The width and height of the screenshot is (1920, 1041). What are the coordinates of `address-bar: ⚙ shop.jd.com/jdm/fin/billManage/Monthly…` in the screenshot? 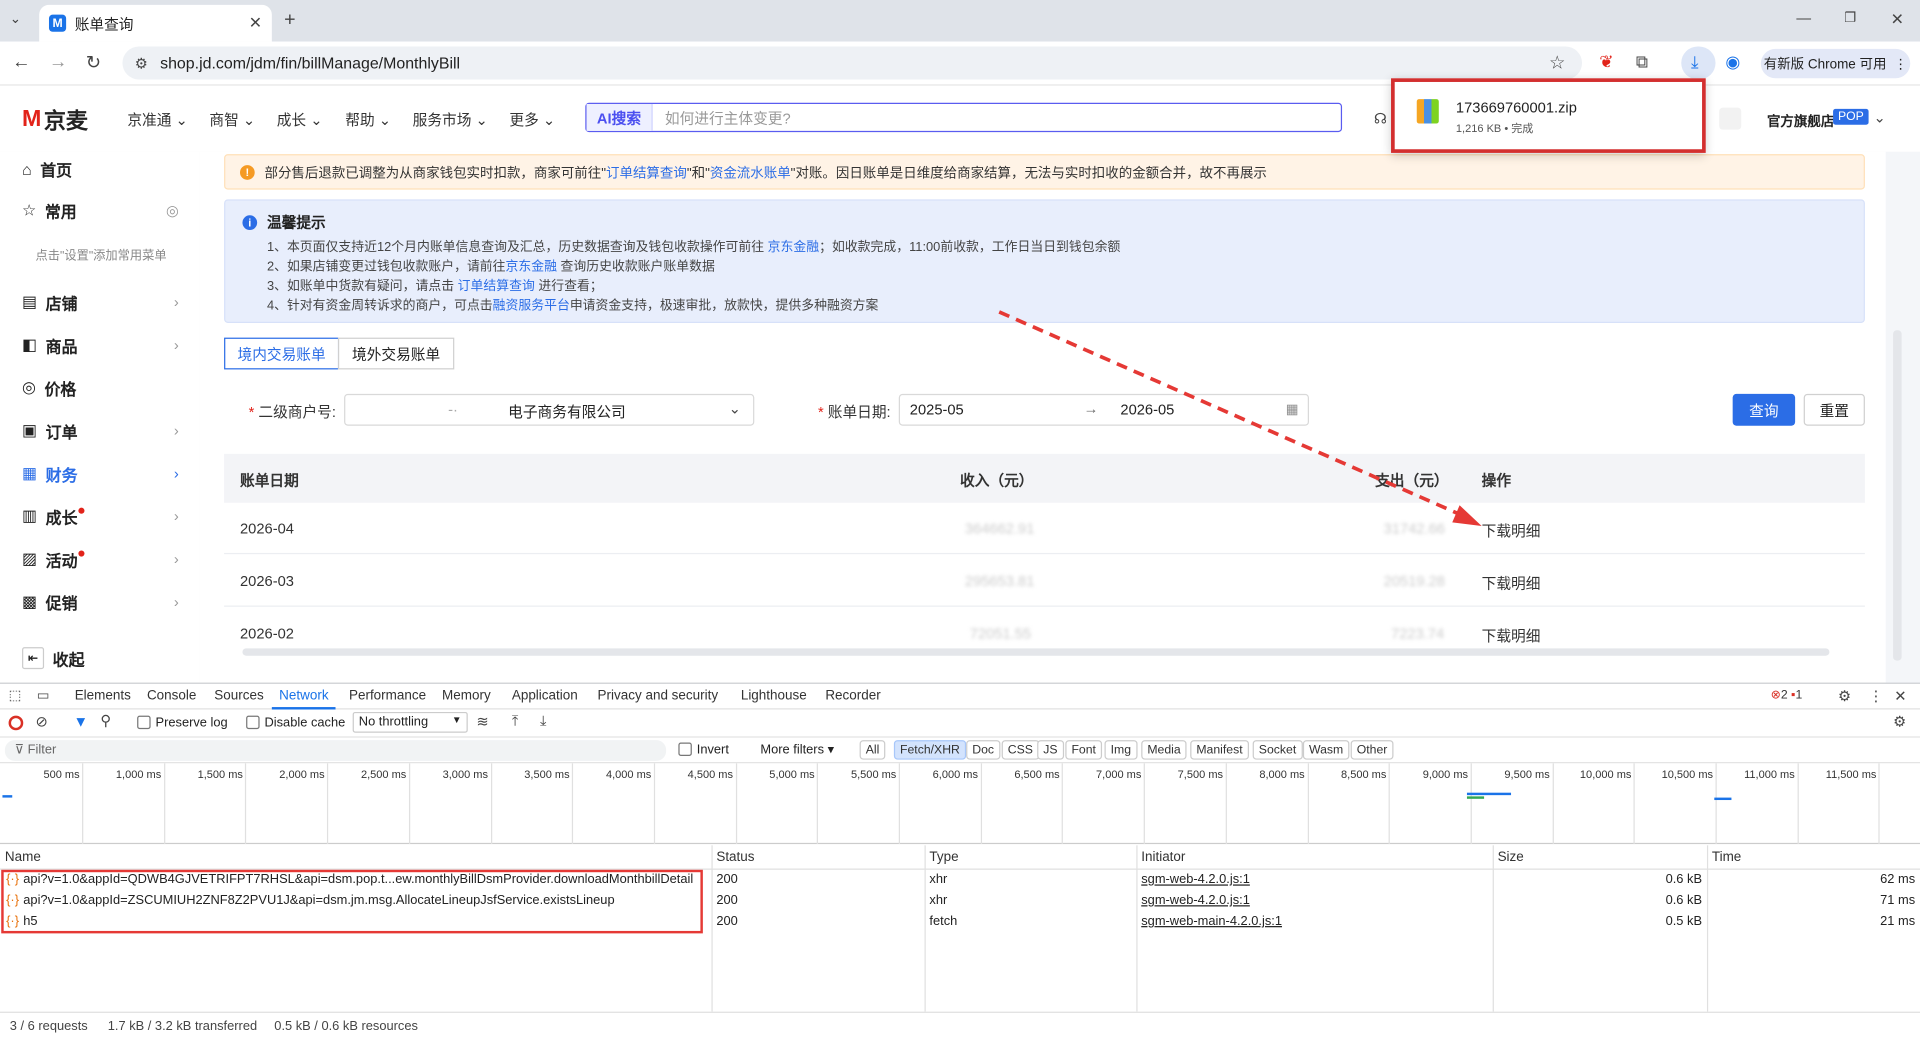 It's located at (852, 63).